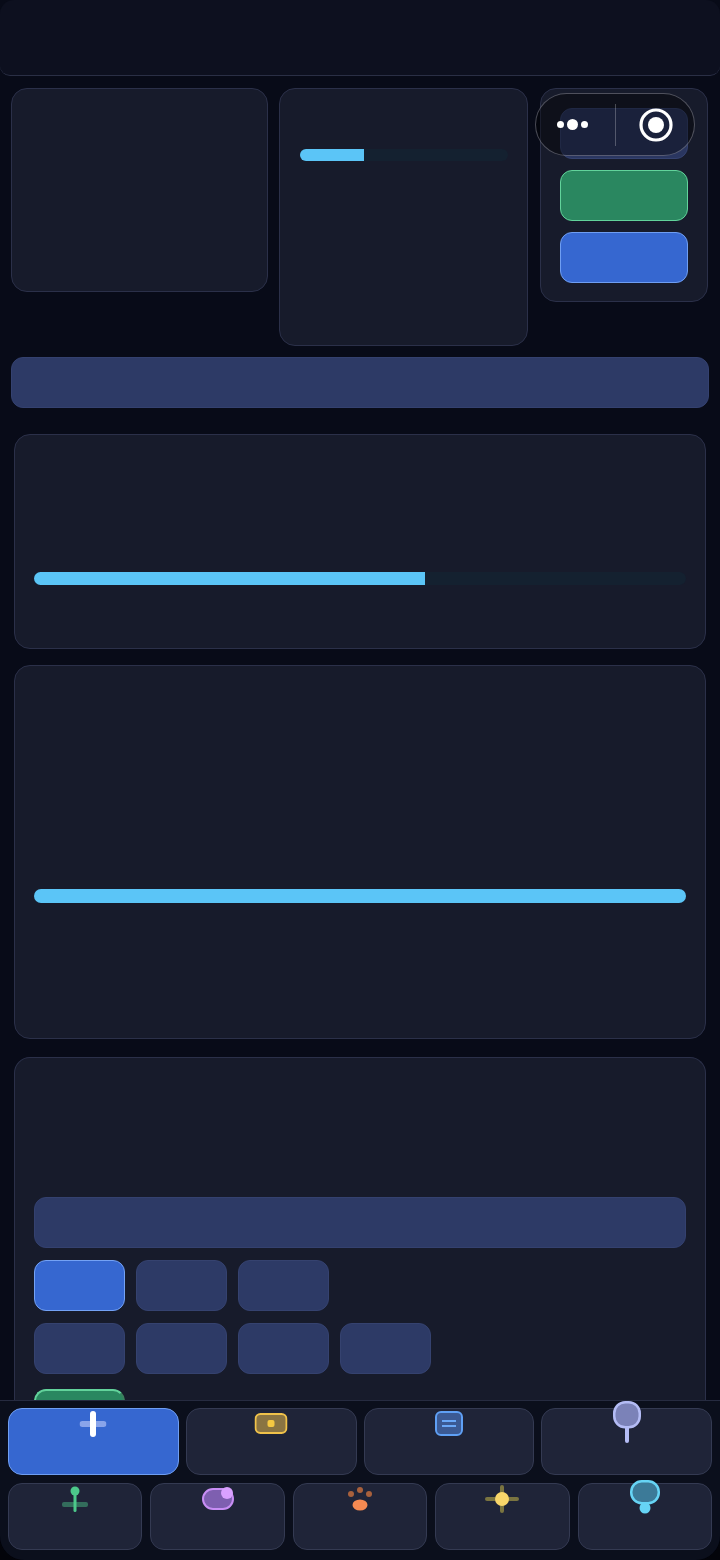 The width and height of the screenshot is (720, 1560). Describe the element at coordinates (572, 124) in the screenshot. I see `more-icon` at that location.